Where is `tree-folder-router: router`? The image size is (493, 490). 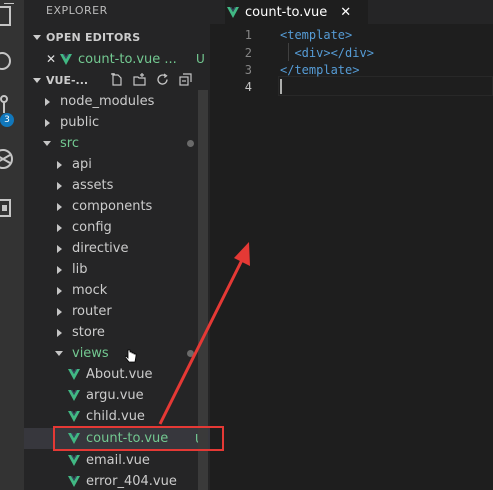
tree-folder-router: router is located at coordinates (117, 311).